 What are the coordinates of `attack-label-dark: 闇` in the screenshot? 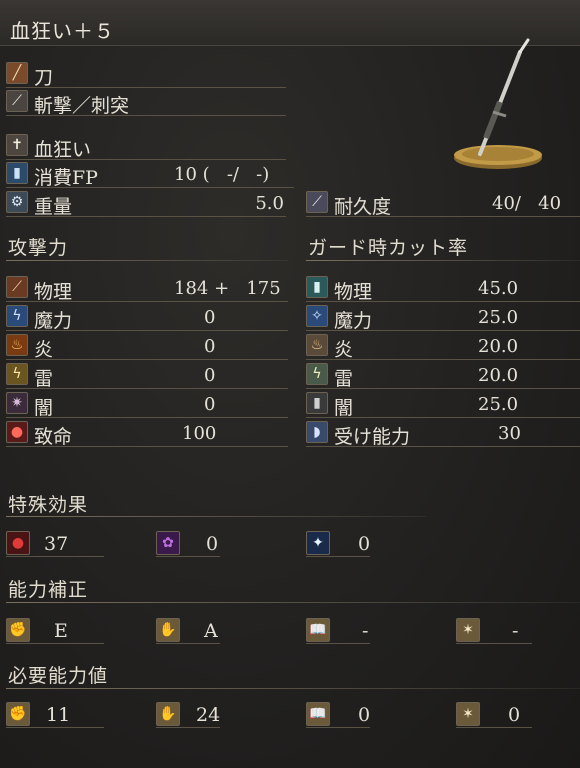 It's located at (44, 408).